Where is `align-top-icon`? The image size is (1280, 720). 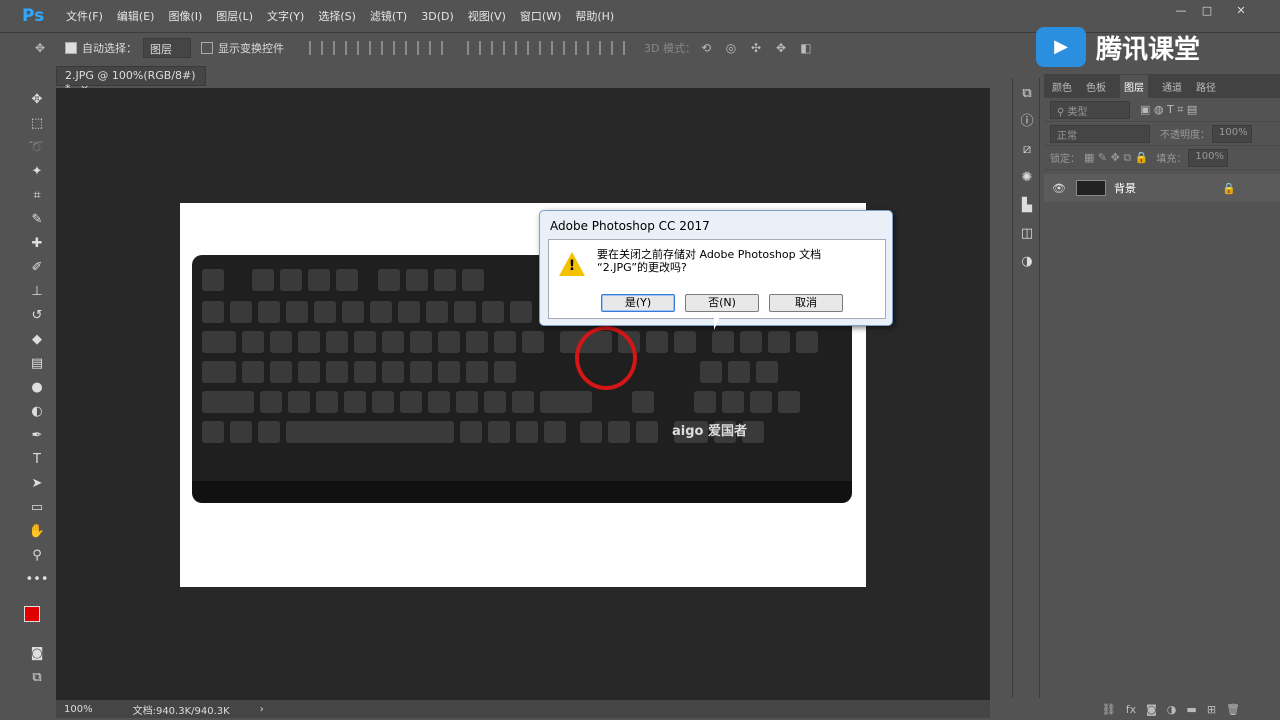
align-top-icon is located at coordinates (316, 47).